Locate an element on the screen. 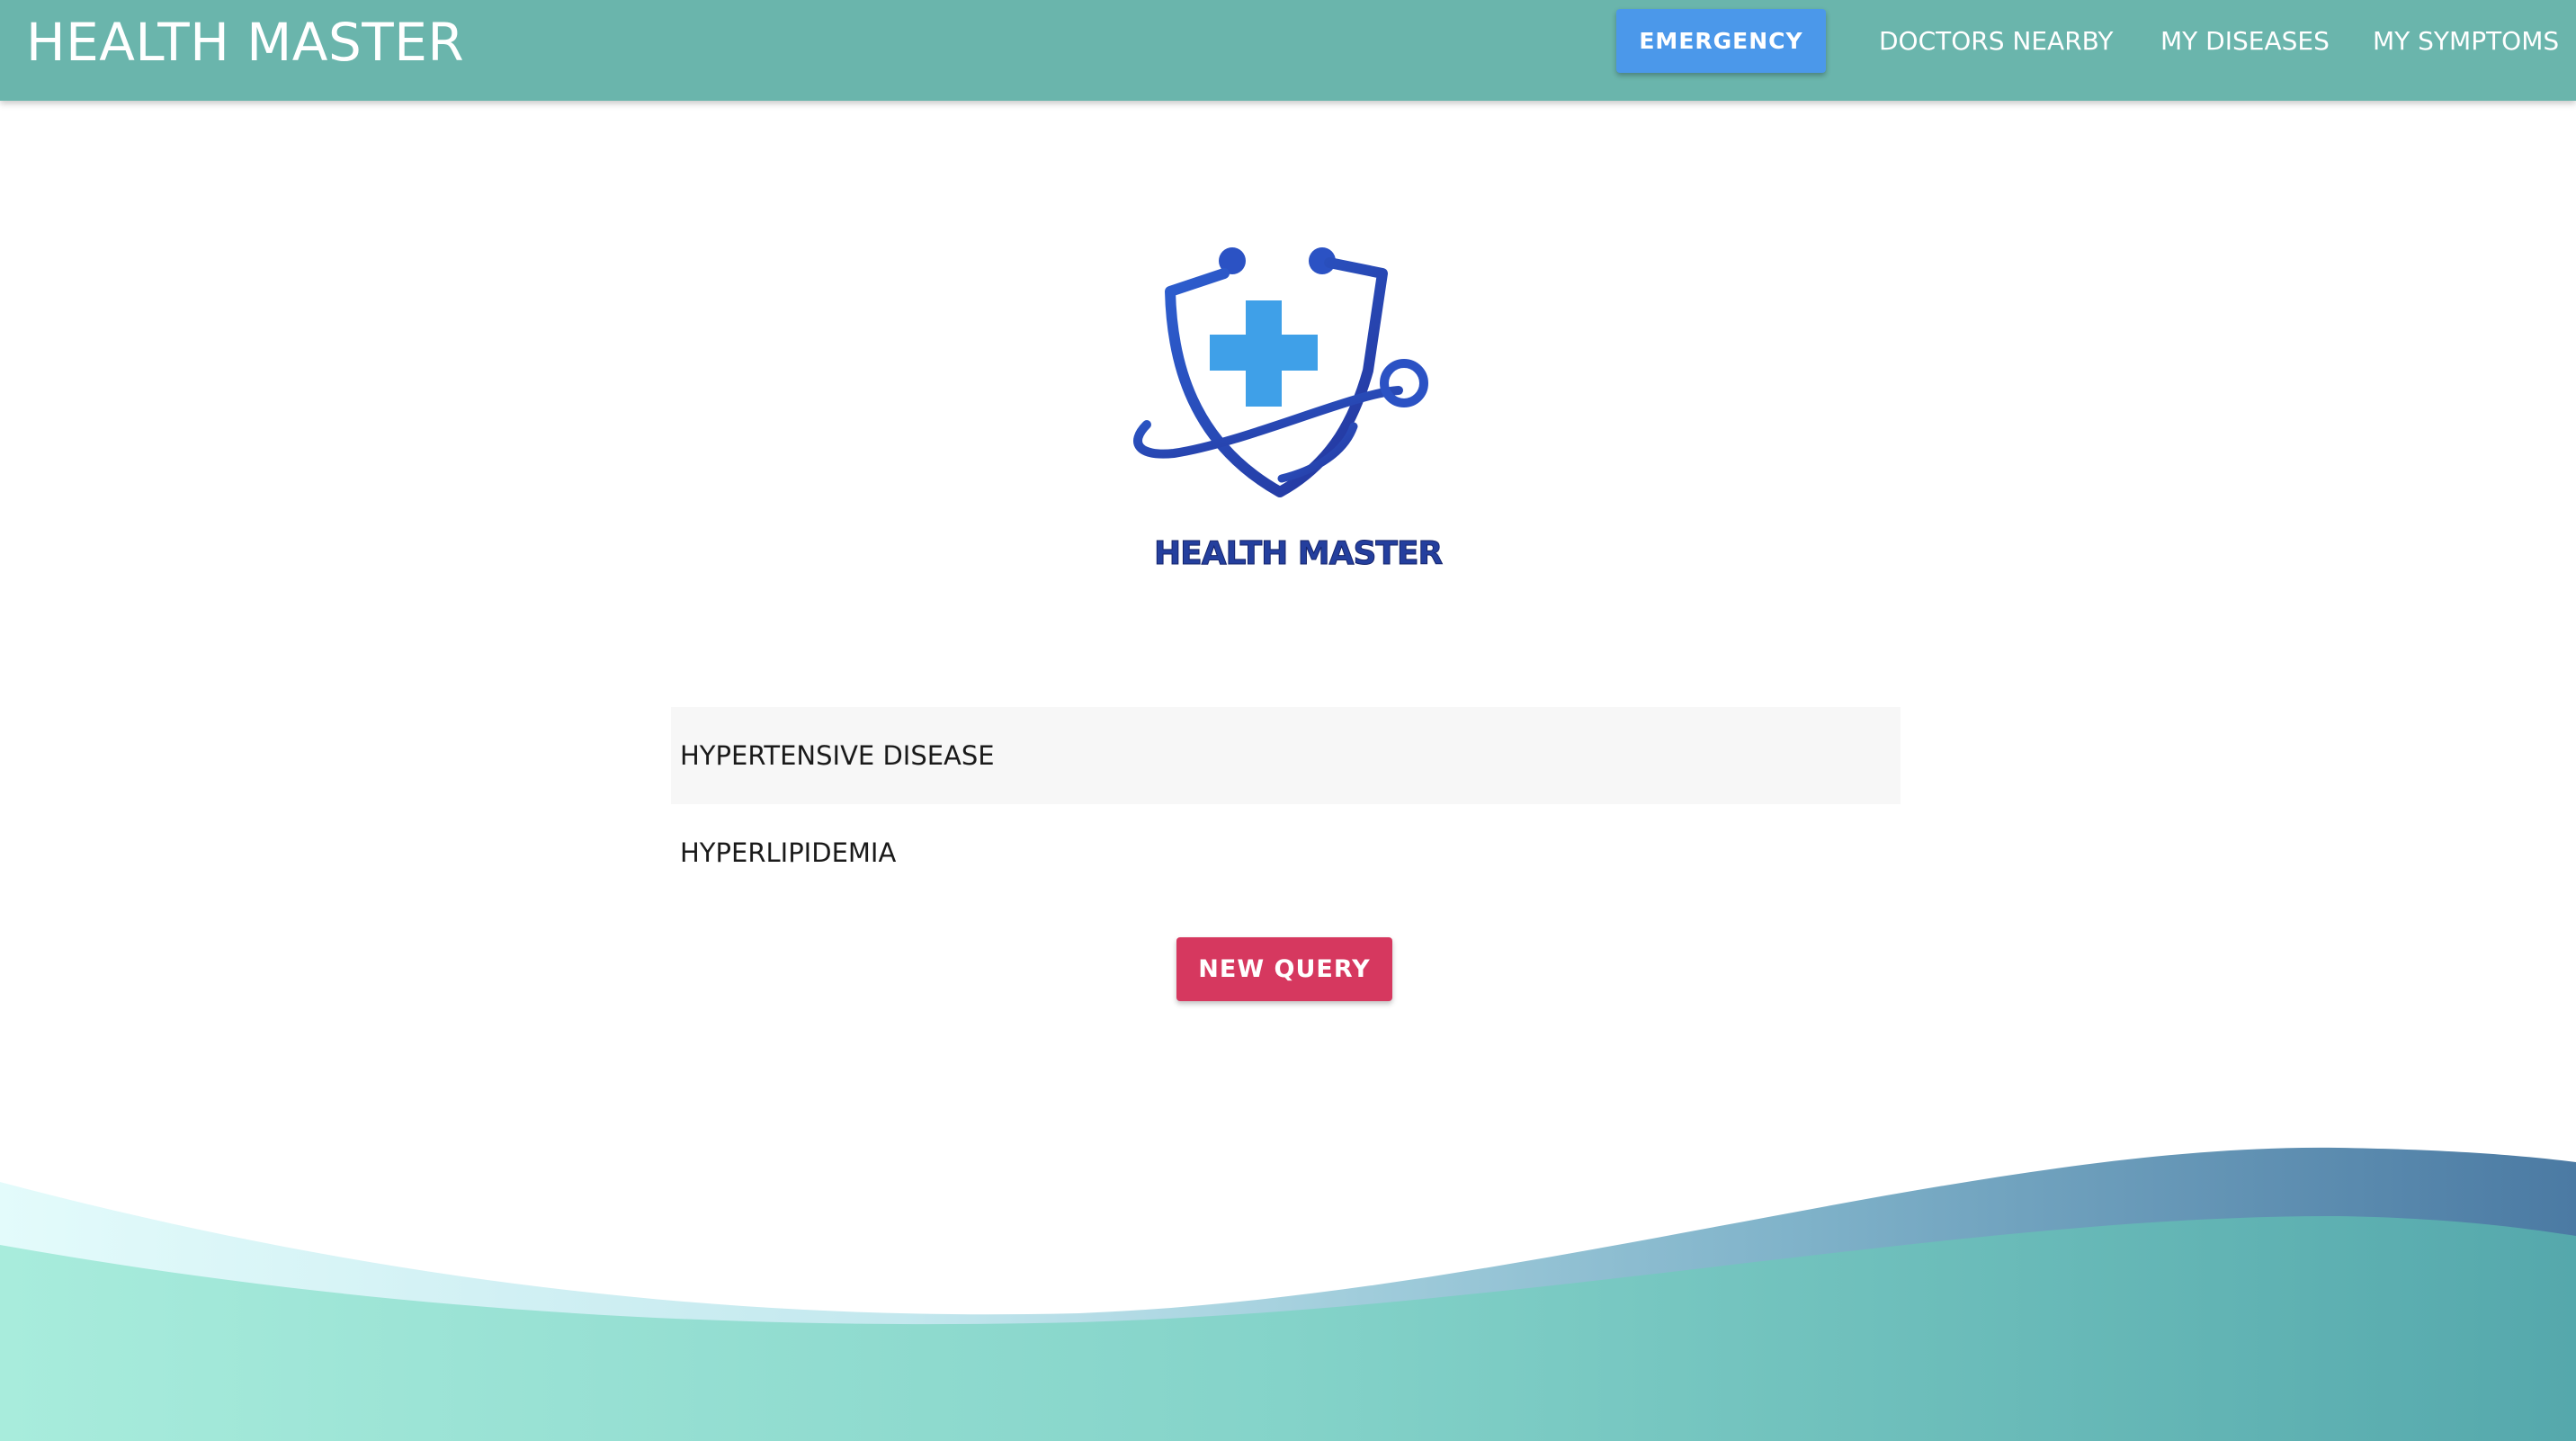 The width and height of the screenshot is (2576, 1441). list-item: HYPERLIPIDEMIA is located at coordinates (1286, 852).